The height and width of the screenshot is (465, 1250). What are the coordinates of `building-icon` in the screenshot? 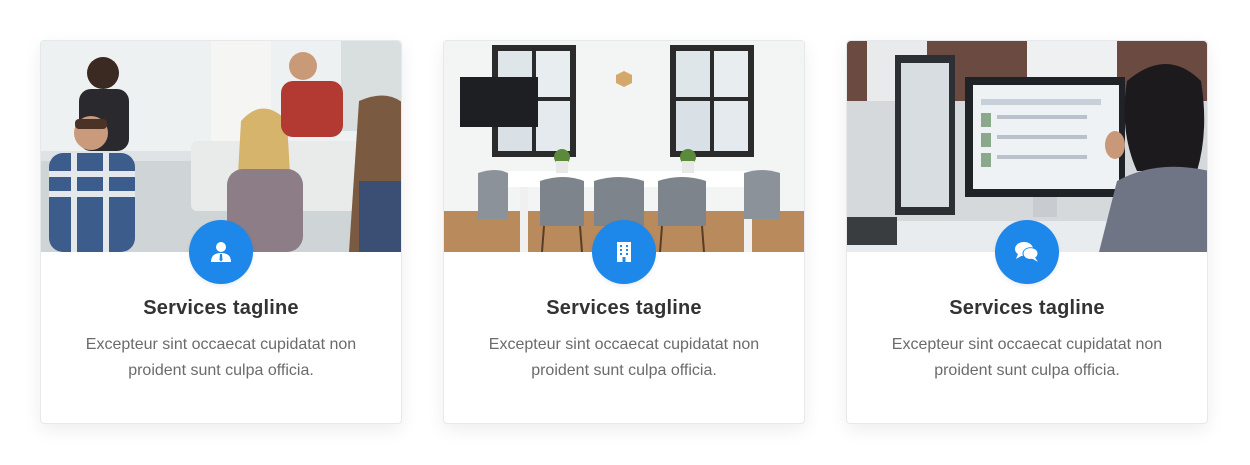 It's located at (624, 252).